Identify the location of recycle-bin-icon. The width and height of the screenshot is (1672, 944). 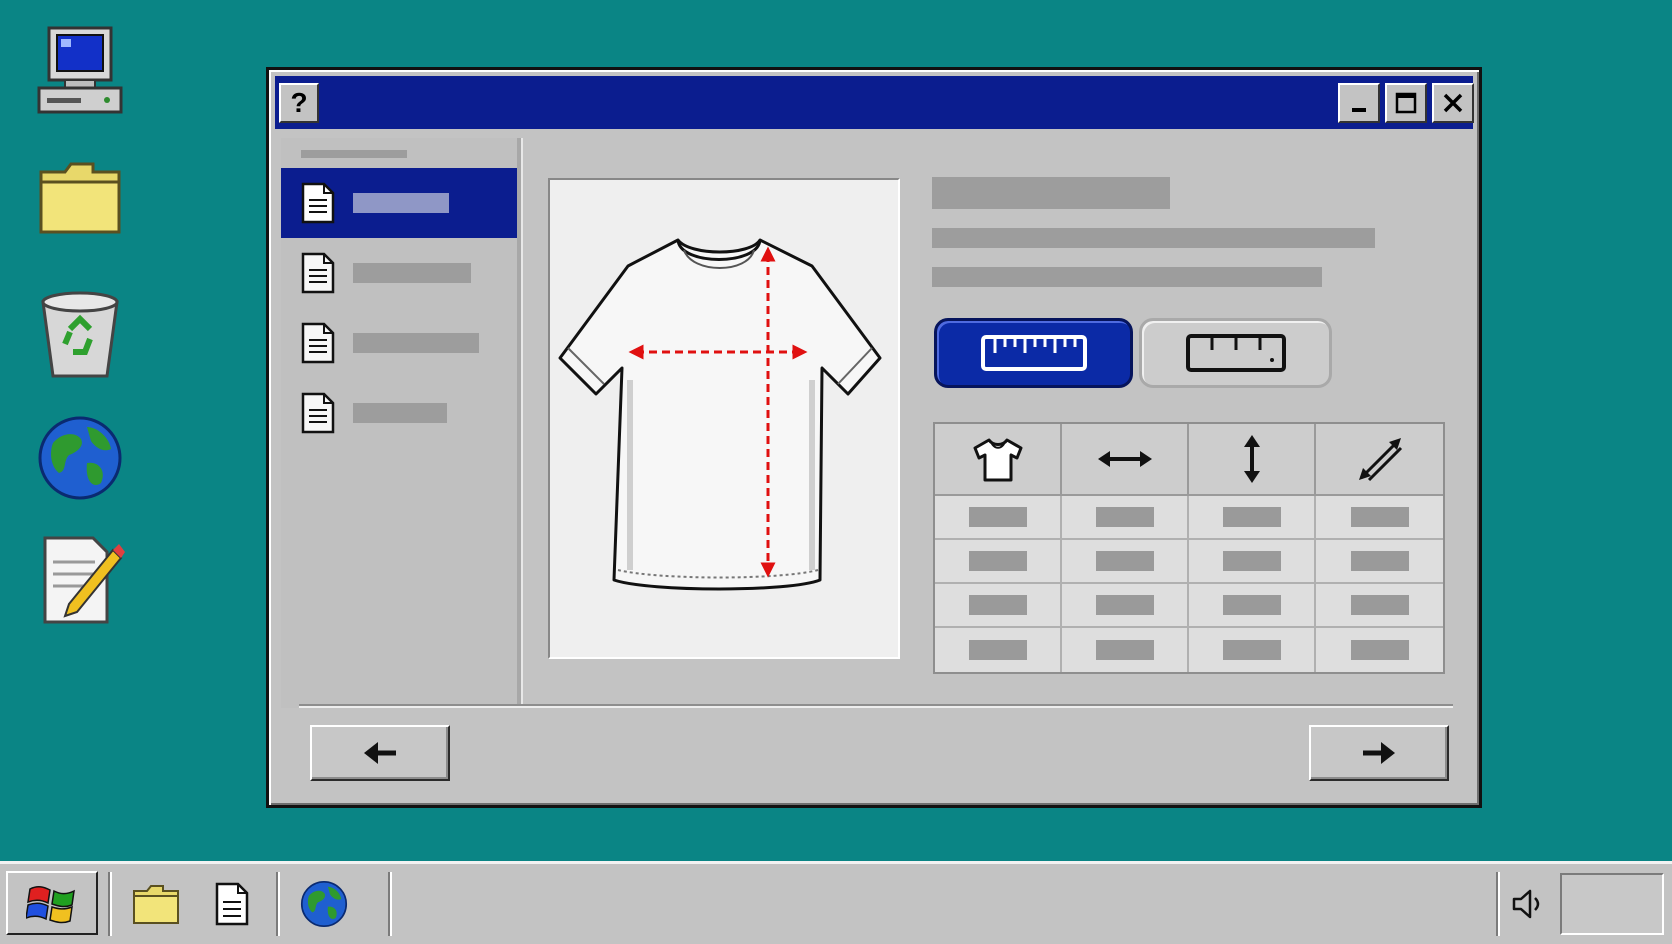
(80, 332).